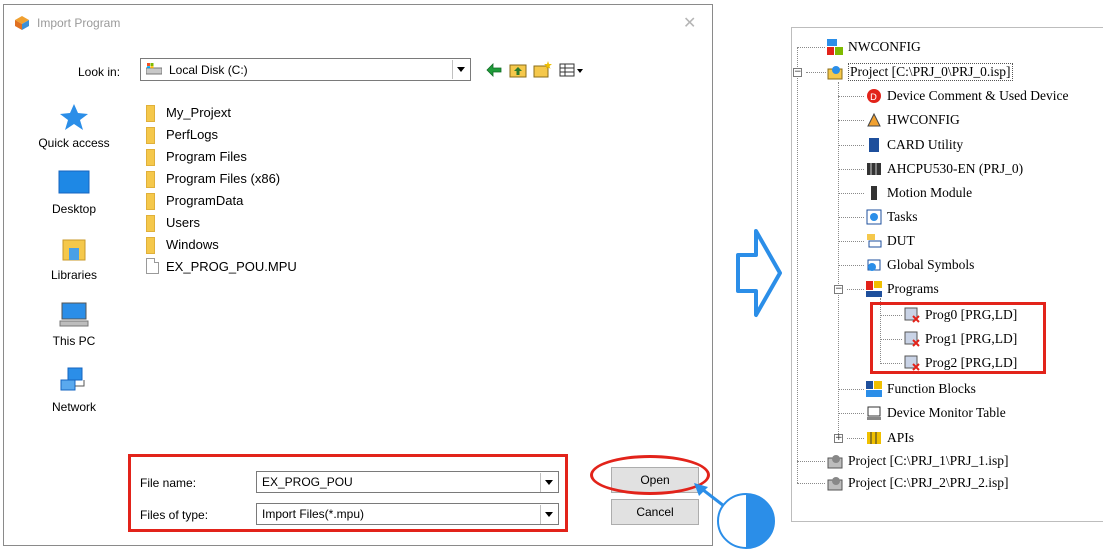 This screenshot has height=549, width=1103. I want to click on tree-item-dut: DUT, so click(890, 241).